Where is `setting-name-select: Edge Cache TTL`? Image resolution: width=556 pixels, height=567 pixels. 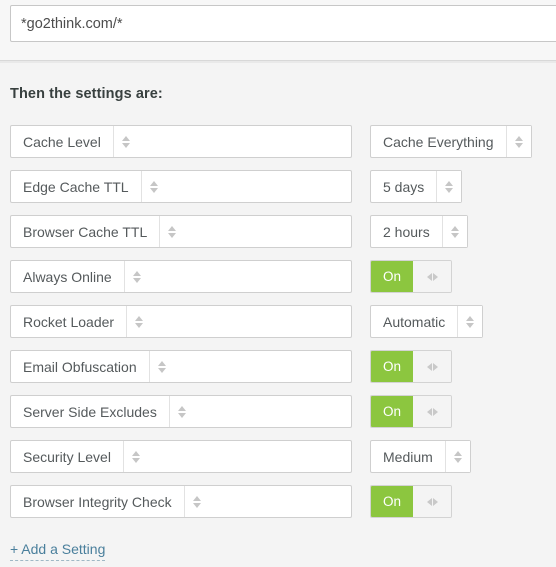
setting-name-select: Edge Cache TTL is located at coordinates (181, 186).